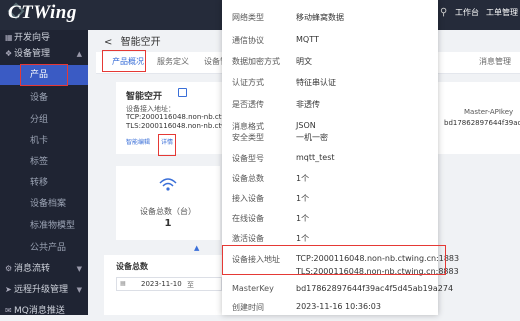 The image size is (520, 321). What do you see at coordinates (140, 42) in the screenshot?
I see `page-title: 智能空开` at bounding box center [140, 42].